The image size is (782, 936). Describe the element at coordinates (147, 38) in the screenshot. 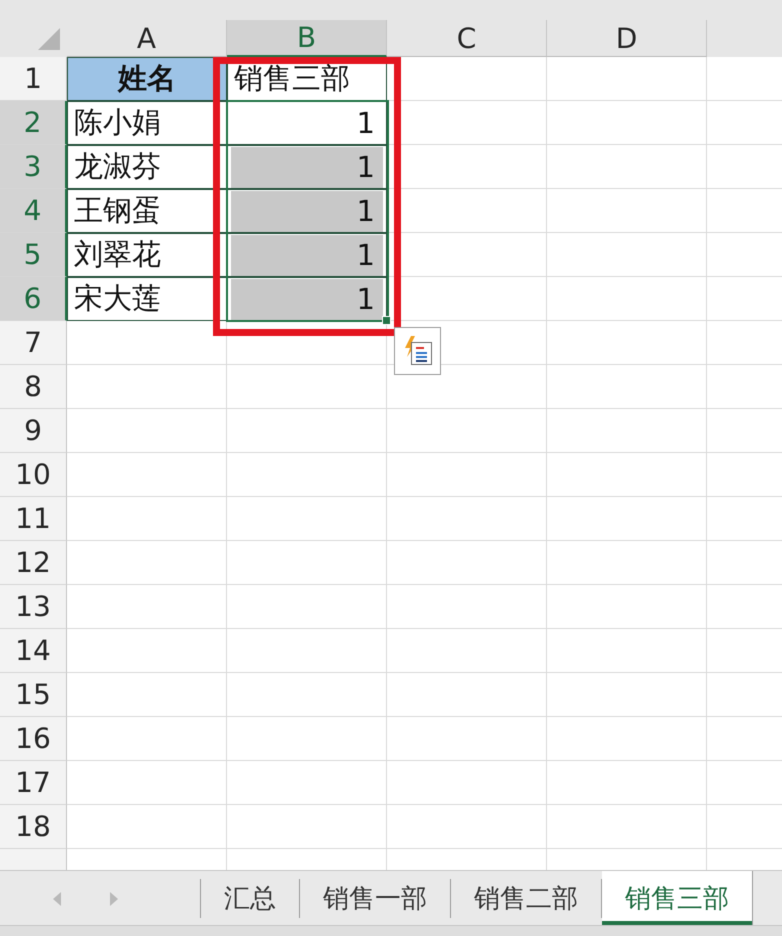

I see `column-header: A` at that location.